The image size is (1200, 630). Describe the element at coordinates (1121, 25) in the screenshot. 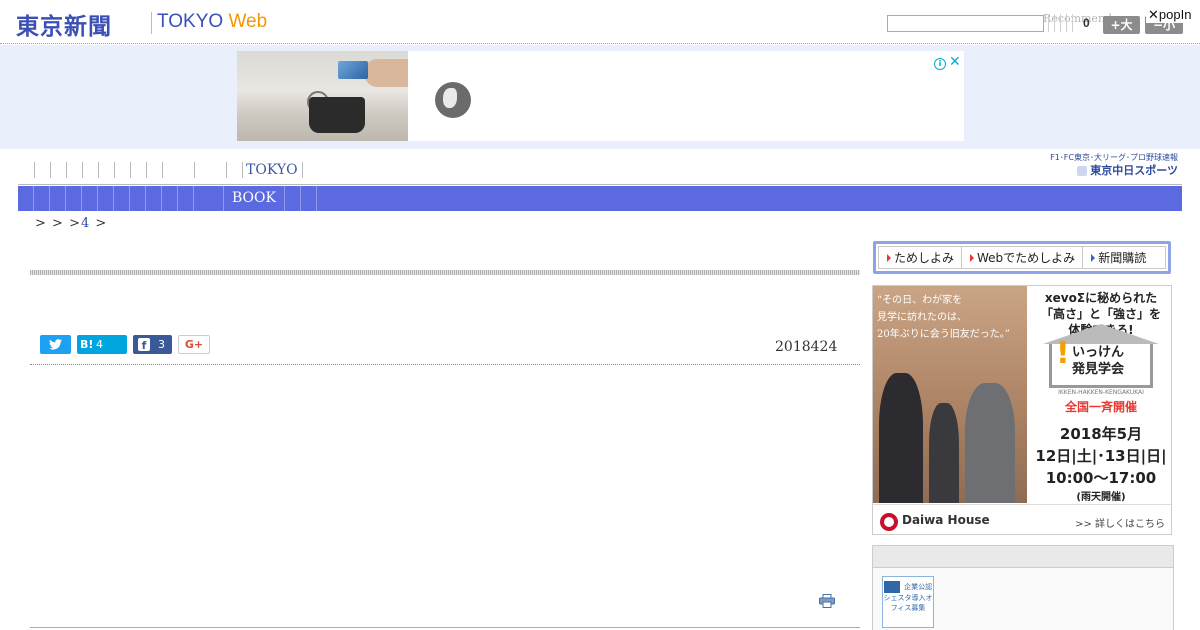

I see `font-size-up-button: +大` at that location.